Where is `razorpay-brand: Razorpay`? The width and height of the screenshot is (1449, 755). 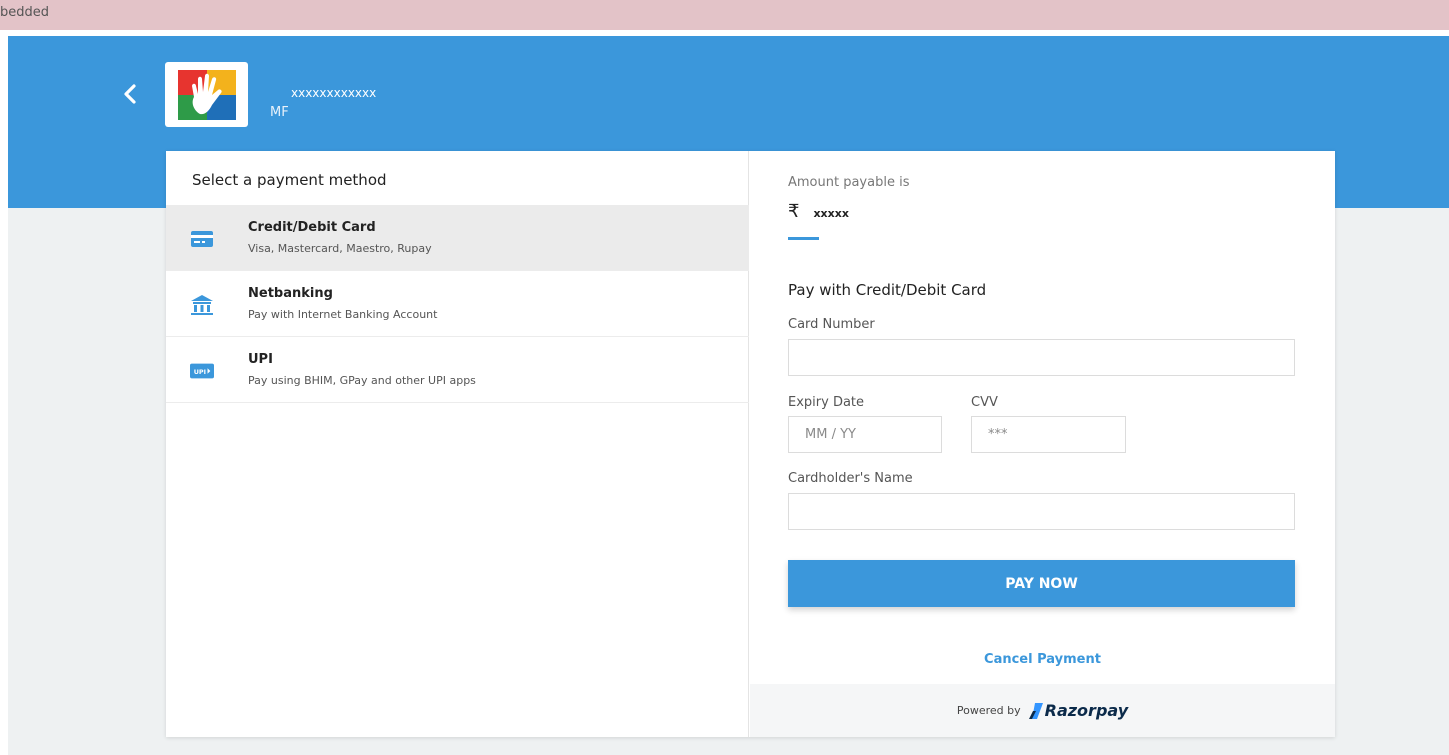
razorpay-brand: Razorpay is located at coordinates (1086, 710).